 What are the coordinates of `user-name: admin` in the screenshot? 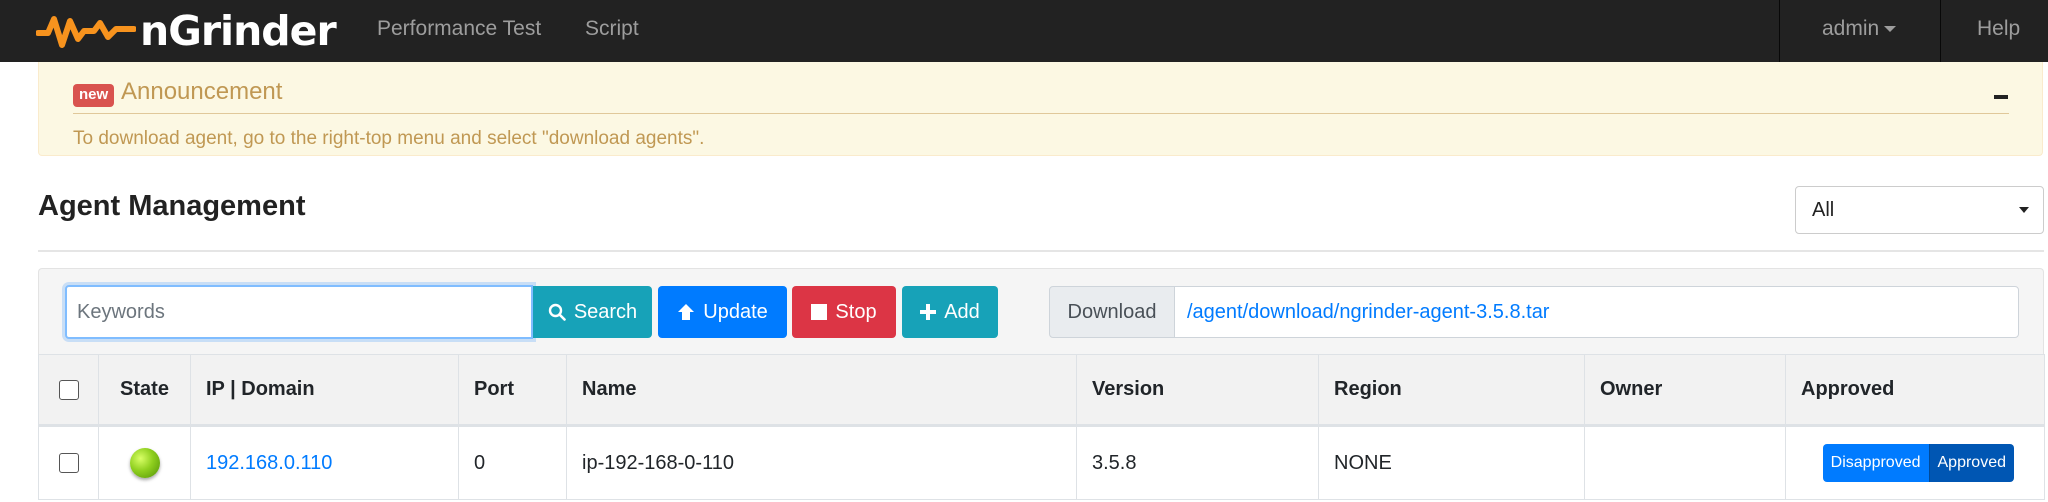 It's located at (1851, 28).